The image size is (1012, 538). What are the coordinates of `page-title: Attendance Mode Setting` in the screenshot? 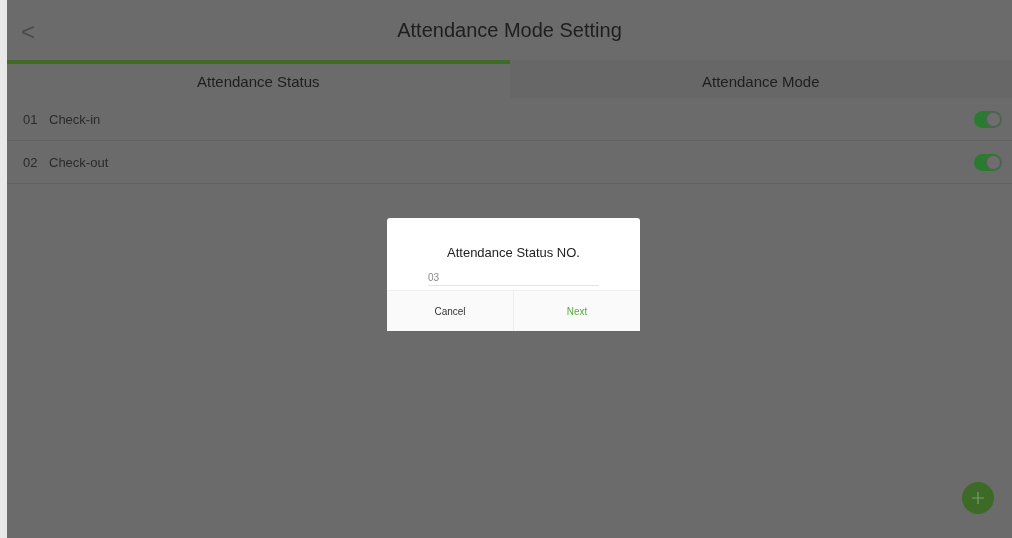 It's located at (509, 30).